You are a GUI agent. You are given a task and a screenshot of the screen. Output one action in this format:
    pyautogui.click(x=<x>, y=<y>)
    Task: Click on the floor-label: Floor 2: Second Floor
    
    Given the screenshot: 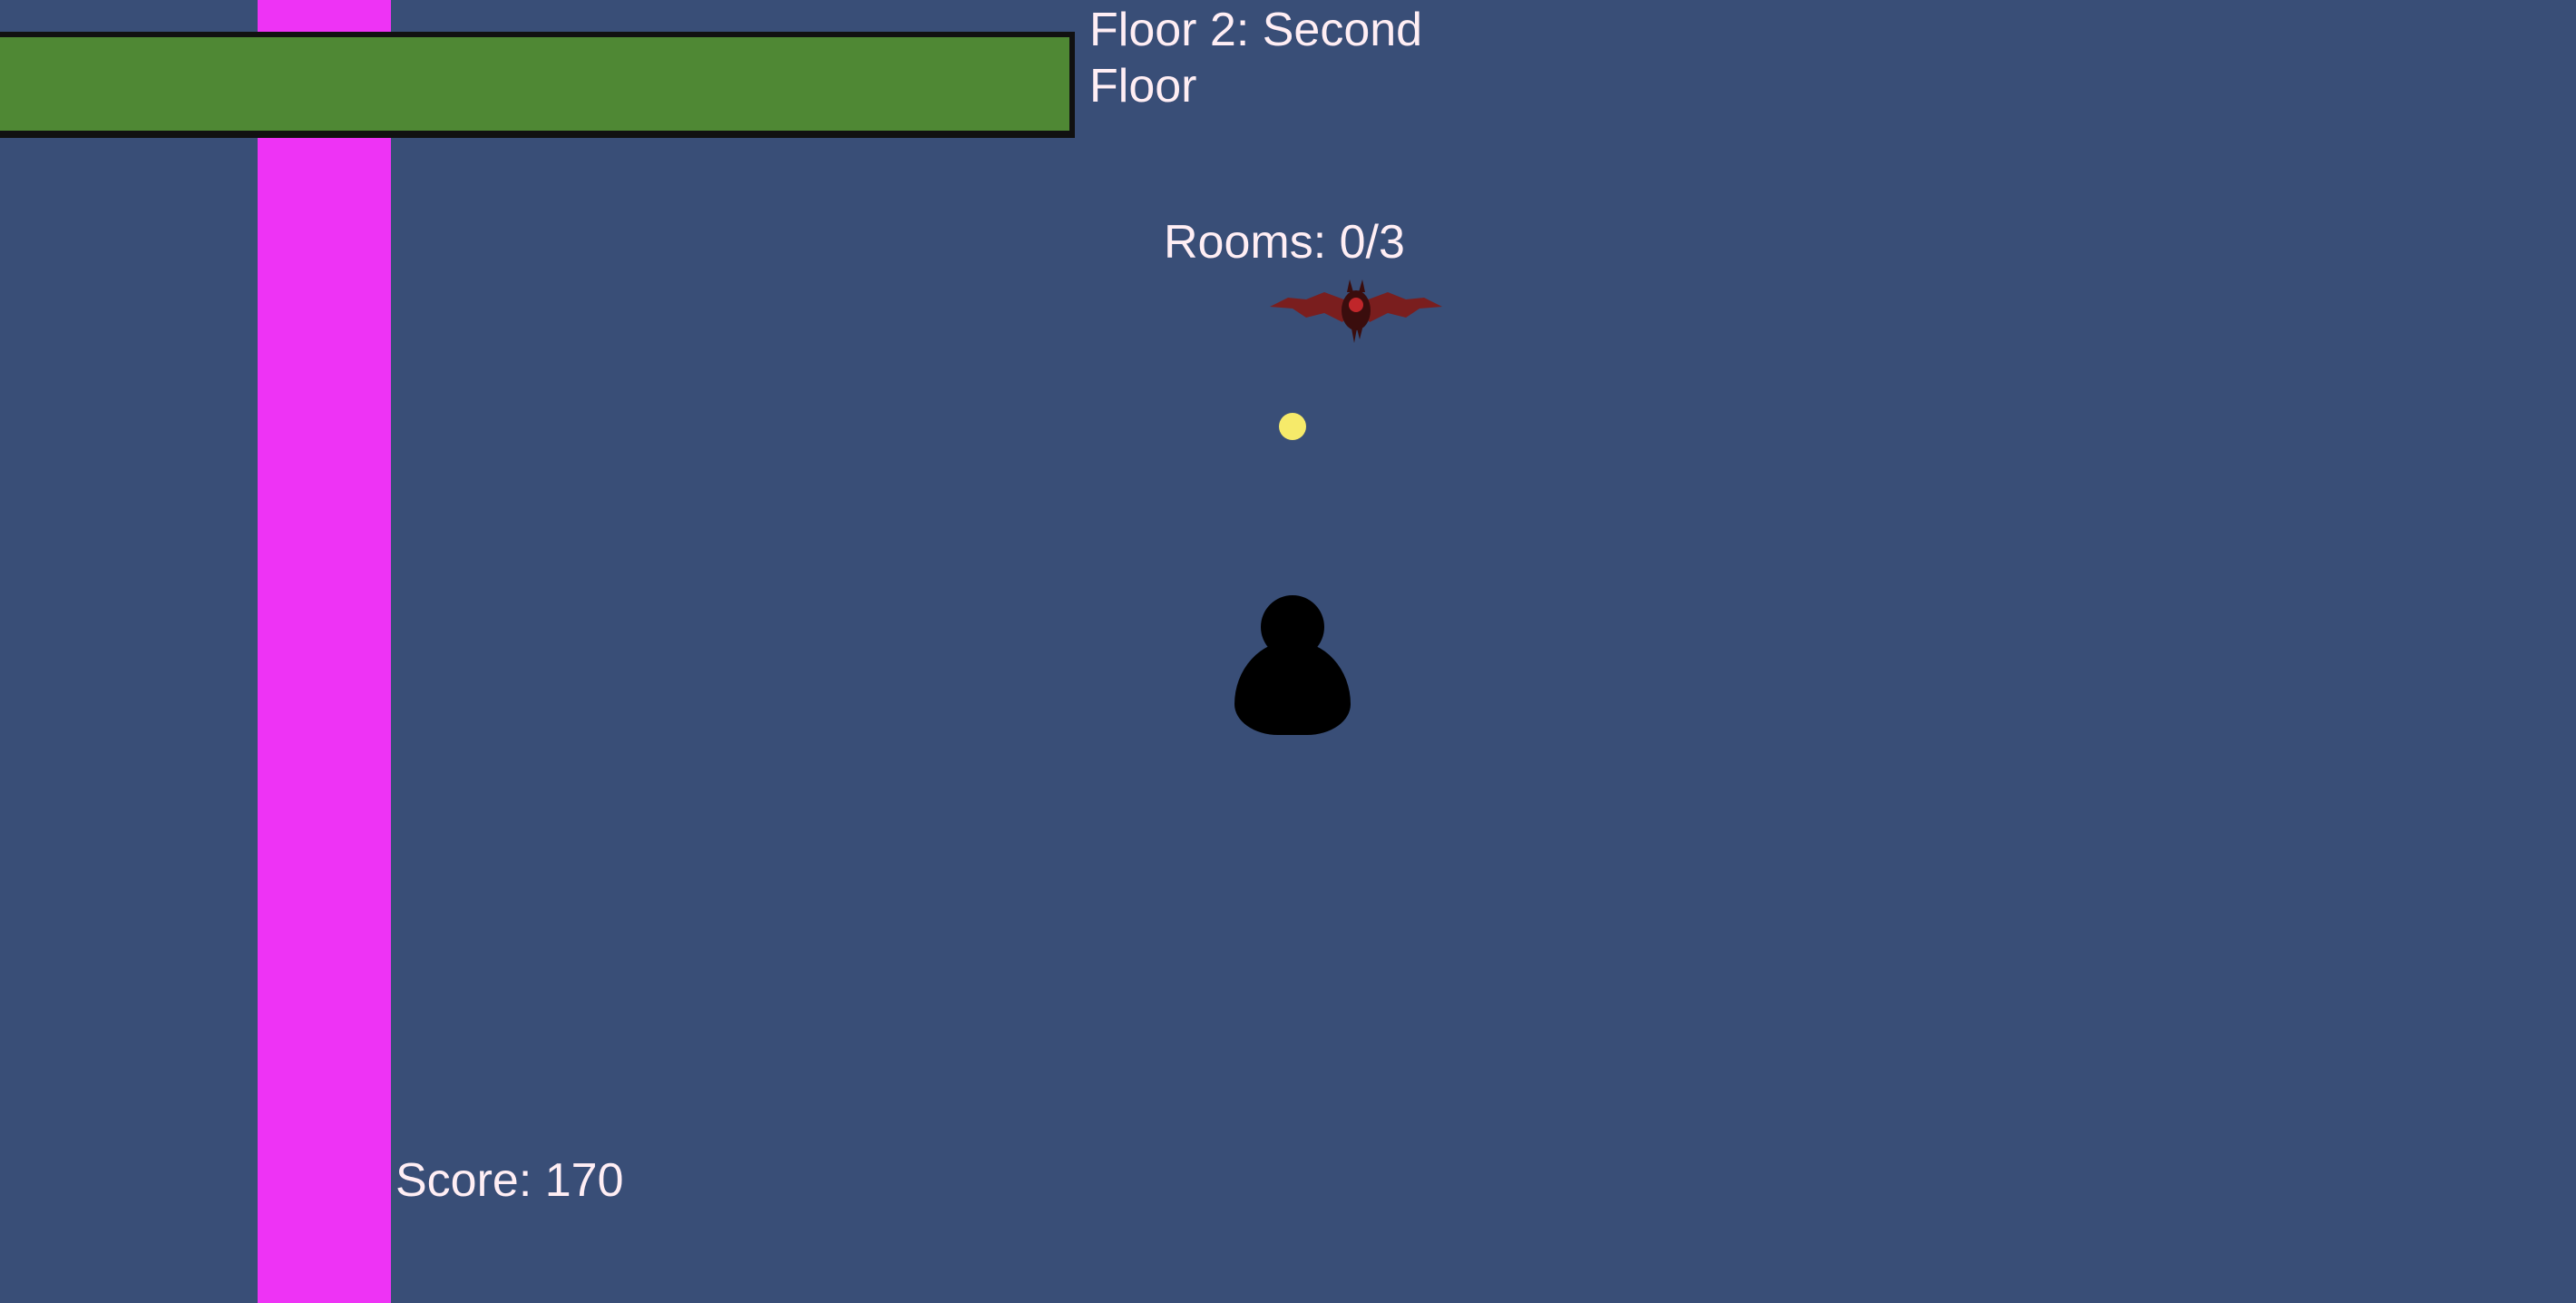 What is the action you would take?
    pyautogui.click(x=1256, y=58)
    